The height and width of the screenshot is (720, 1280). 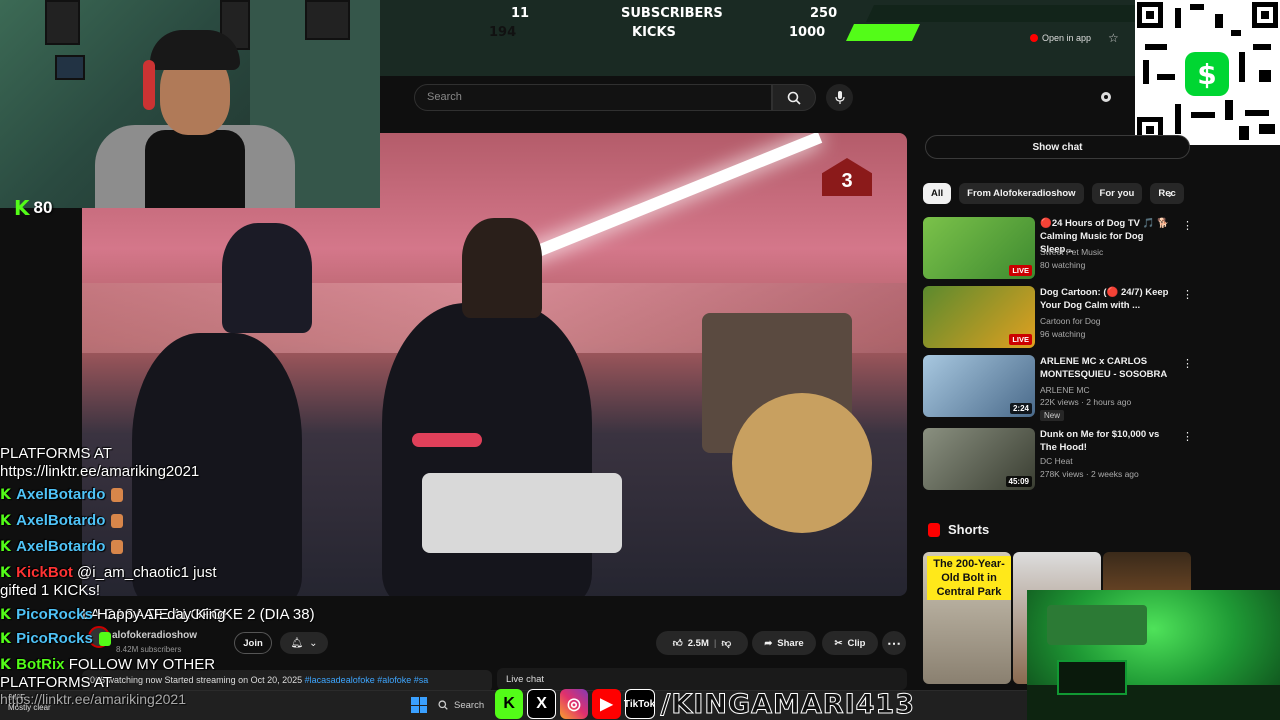 What do you see at coordinates (525, 679) in the screenshot?
I see `live-chat-label: Live chat` at bounding box center [525, 679].